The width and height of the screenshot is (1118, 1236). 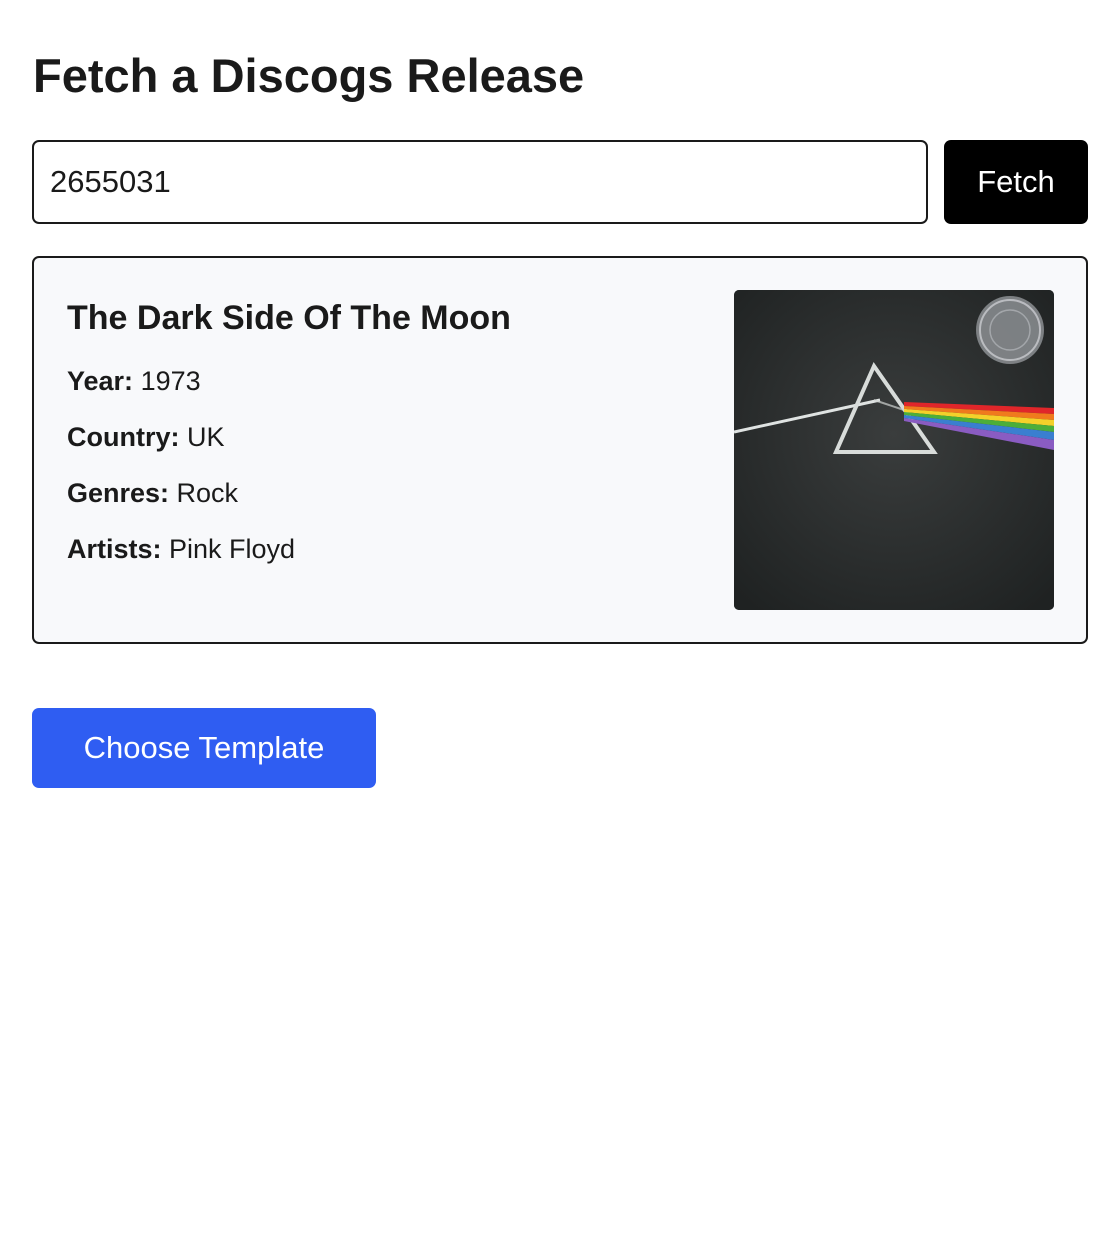 I want to click on release-country-row: Country: UK, so click(x=146, y=437).